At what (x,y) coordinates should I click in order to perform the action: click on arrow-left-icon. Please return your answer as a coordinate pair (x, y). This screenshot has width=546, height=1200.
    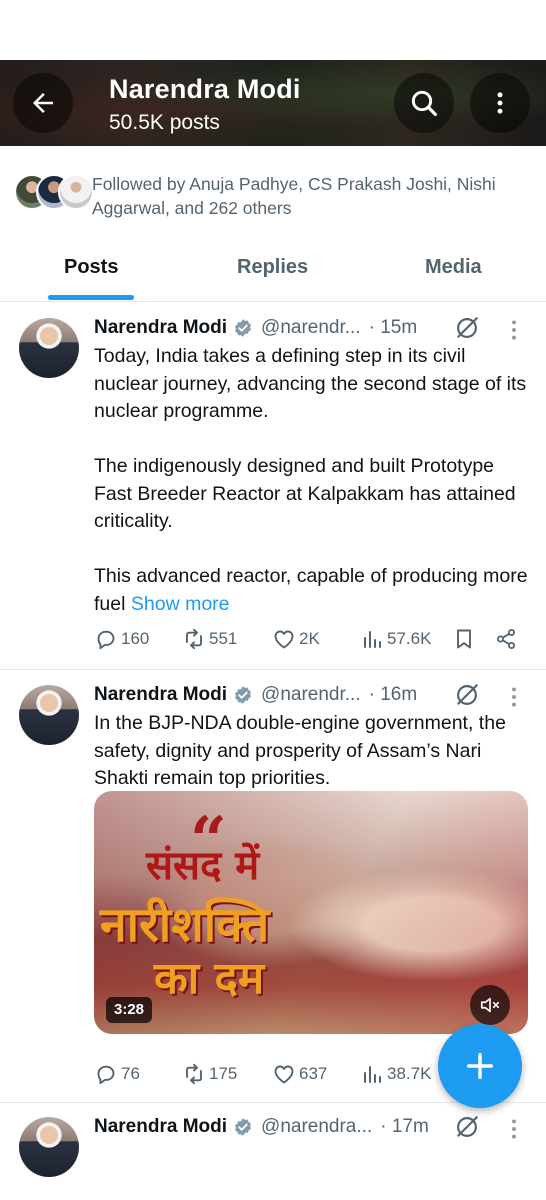
    Looking at the image, I should click on (43, 103).